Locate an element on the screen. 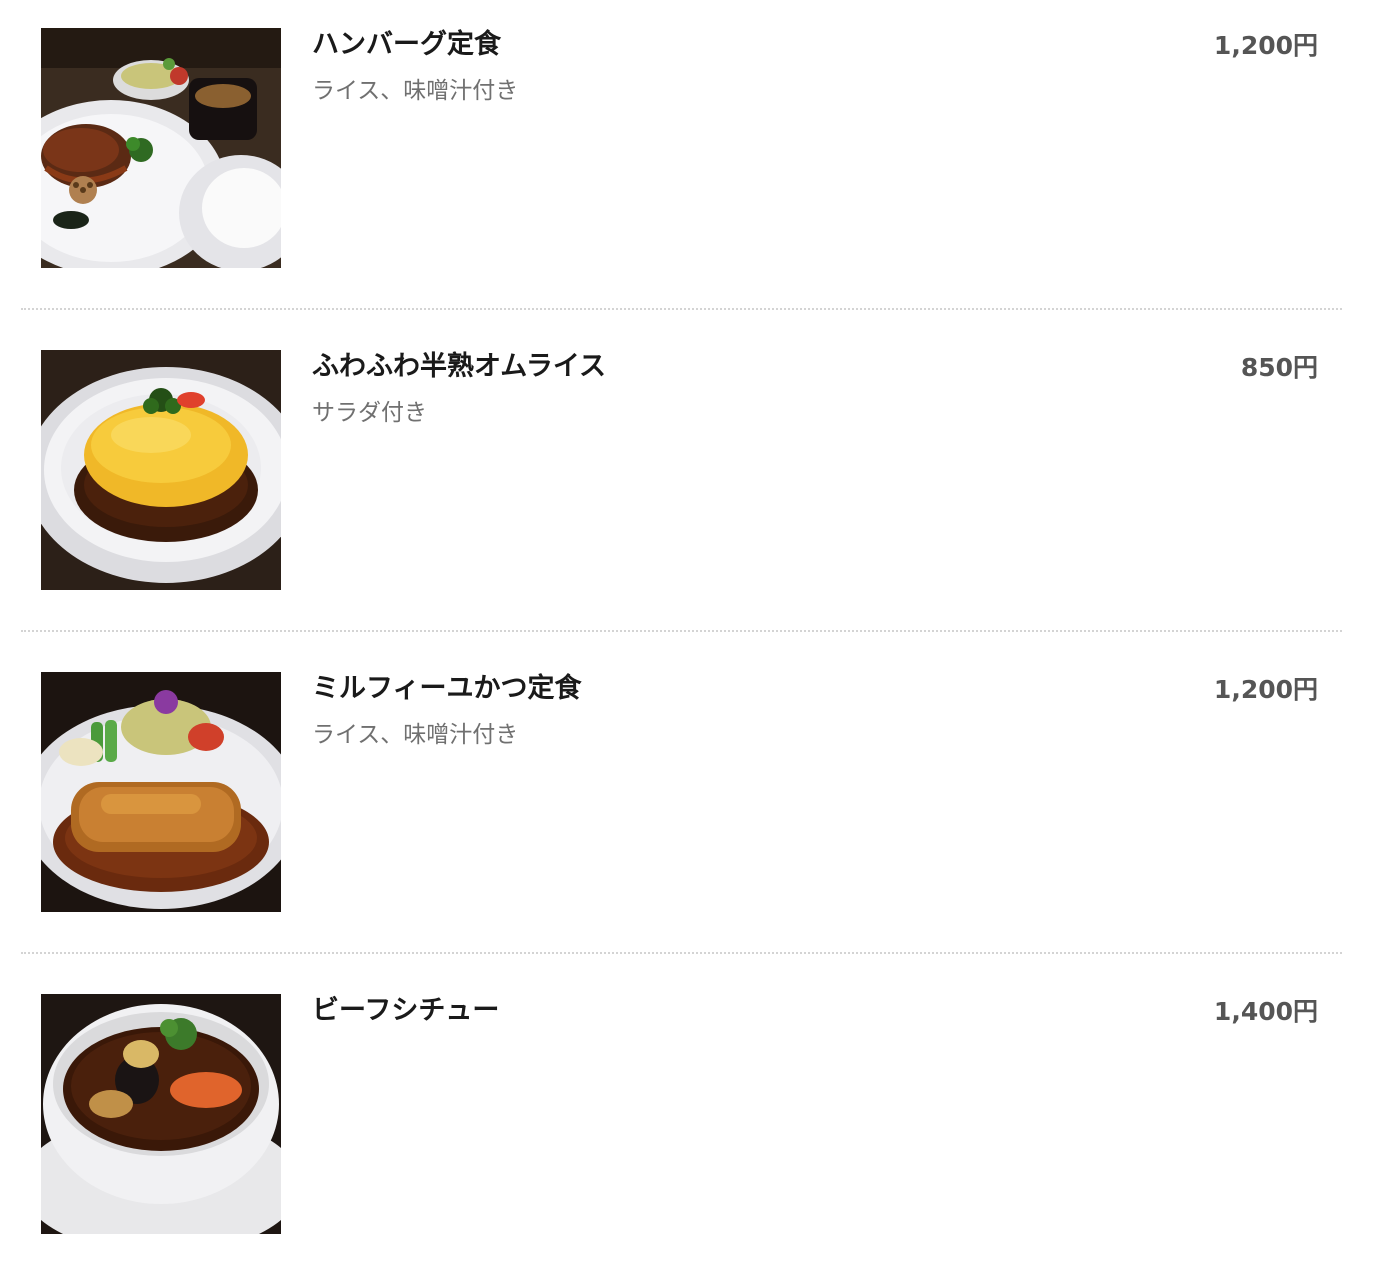 This screenshot has width=1374, height=1288. hamburg-steak-set-photo is located at coordinates (161, 148).